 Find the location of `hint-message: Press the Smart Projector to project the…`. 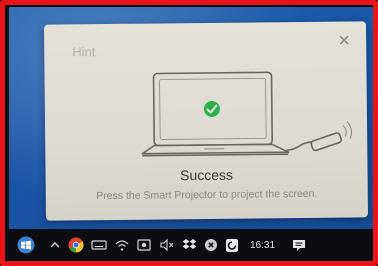

hint-message: Press the Smart Projector to project the… is located at coordinates (207, 195).